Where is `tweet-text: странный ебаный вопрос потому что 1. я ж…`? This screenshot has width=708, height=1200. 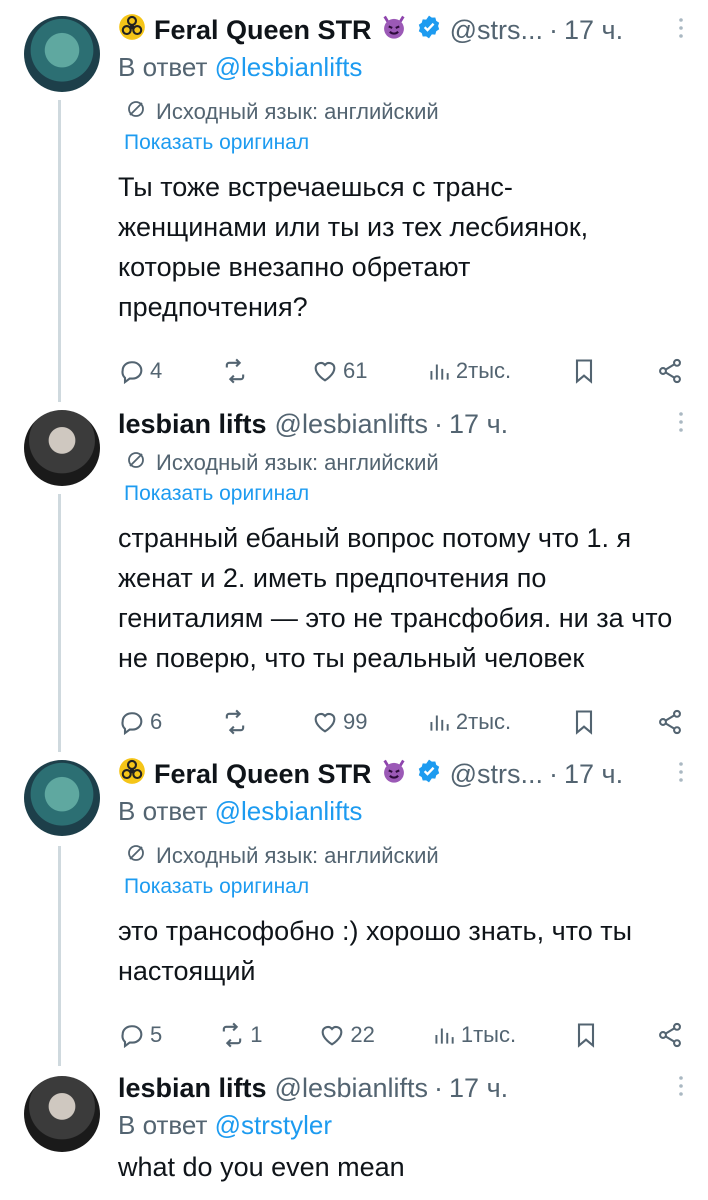 tweet-text: странный ебаный вопрос потому что 1. я ж… is located at coordinates (395, 598).